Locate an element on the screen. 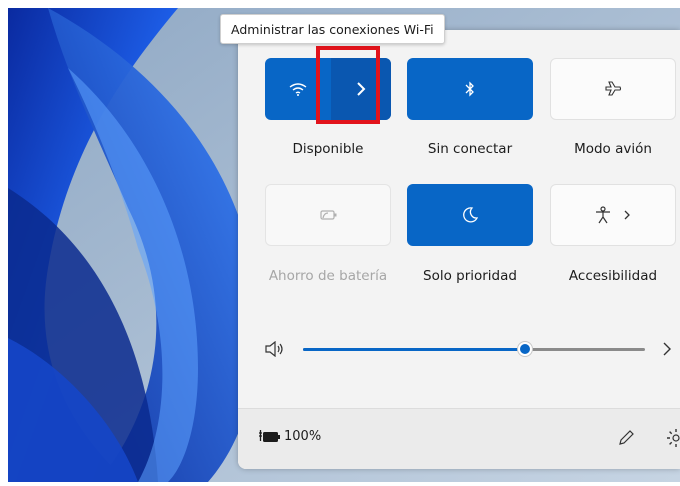  wifi-icon is located at coordinates (298, 89).